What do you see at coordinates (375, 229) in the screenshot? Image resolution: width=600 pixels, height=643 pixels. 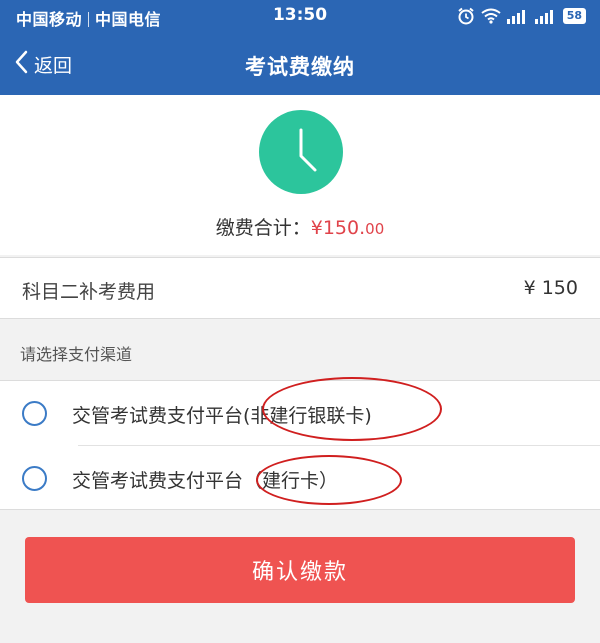 I see `total-cents: 00` at bounding box center [375, 229].